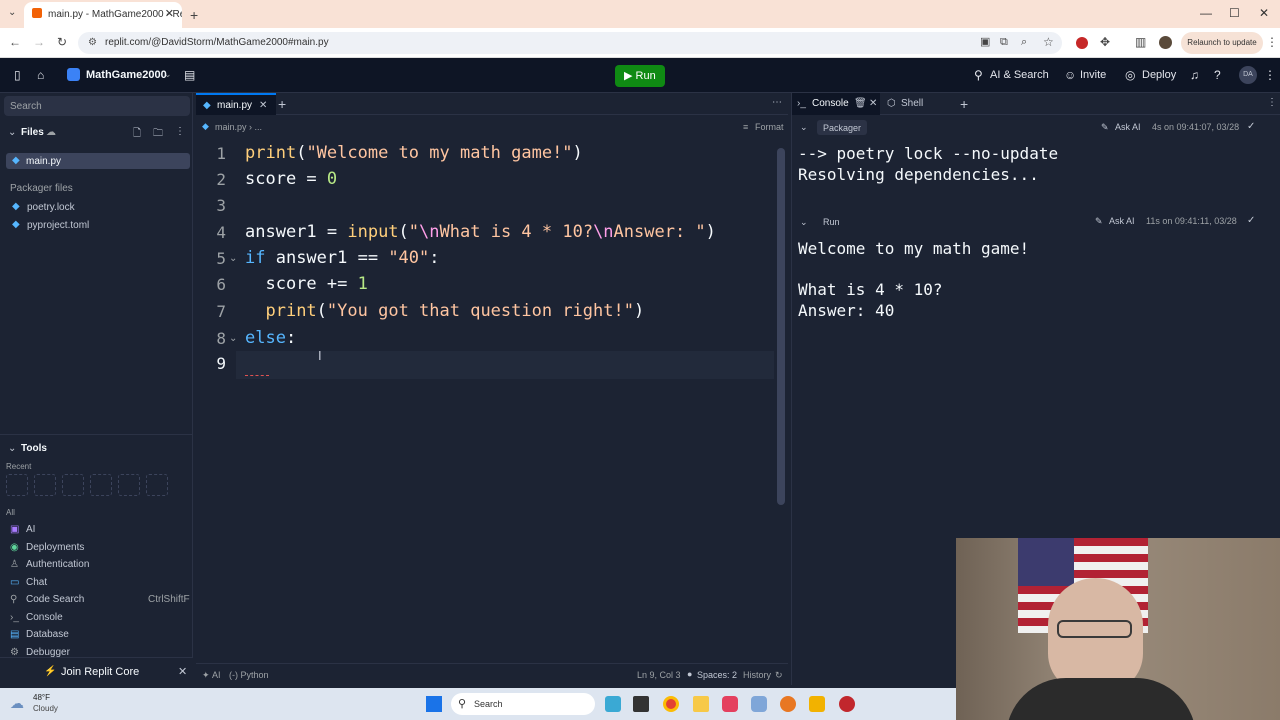 The height and width of the screenshot is (720, 1280). Describe the element at coordinates (640, 76) in the screenshot. I see `run-button: ▶ Run` at that location.